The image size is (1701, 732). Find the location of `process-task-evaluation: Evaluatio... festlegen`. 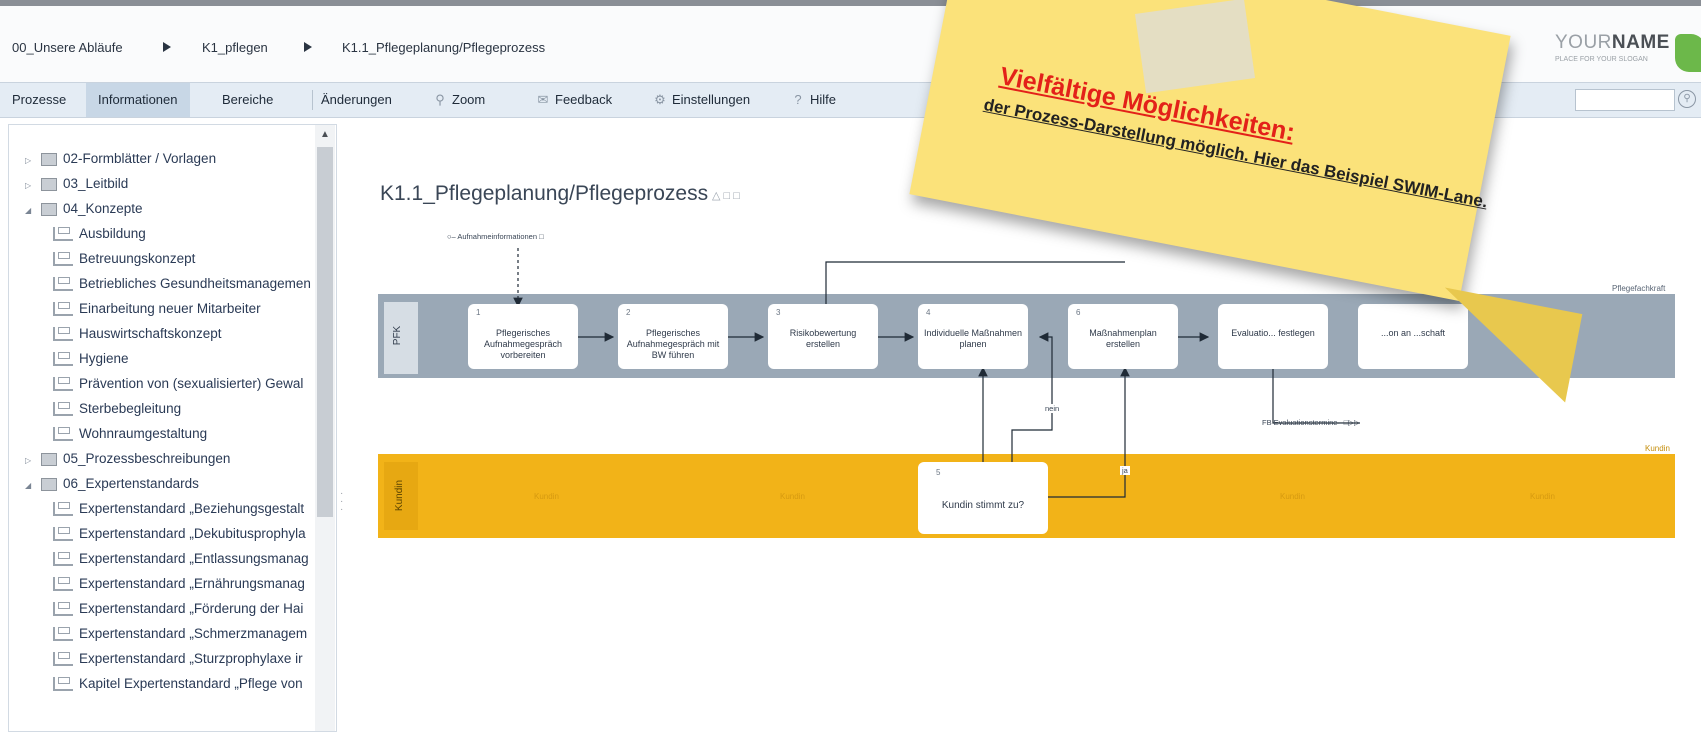

process-task-evaluation: Evaluatio... festlegen is located at coordinates (1273, 336).